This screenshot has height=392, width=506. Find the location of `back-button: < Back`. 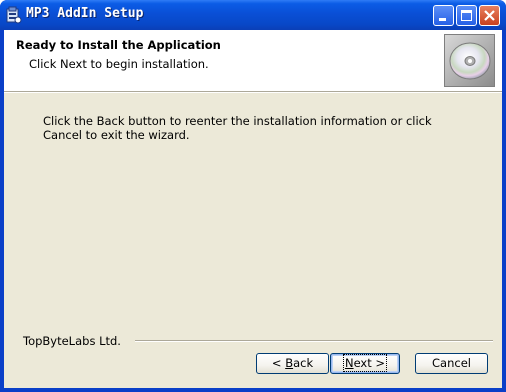

back-button: < Back is located at coordinates (292, 363).